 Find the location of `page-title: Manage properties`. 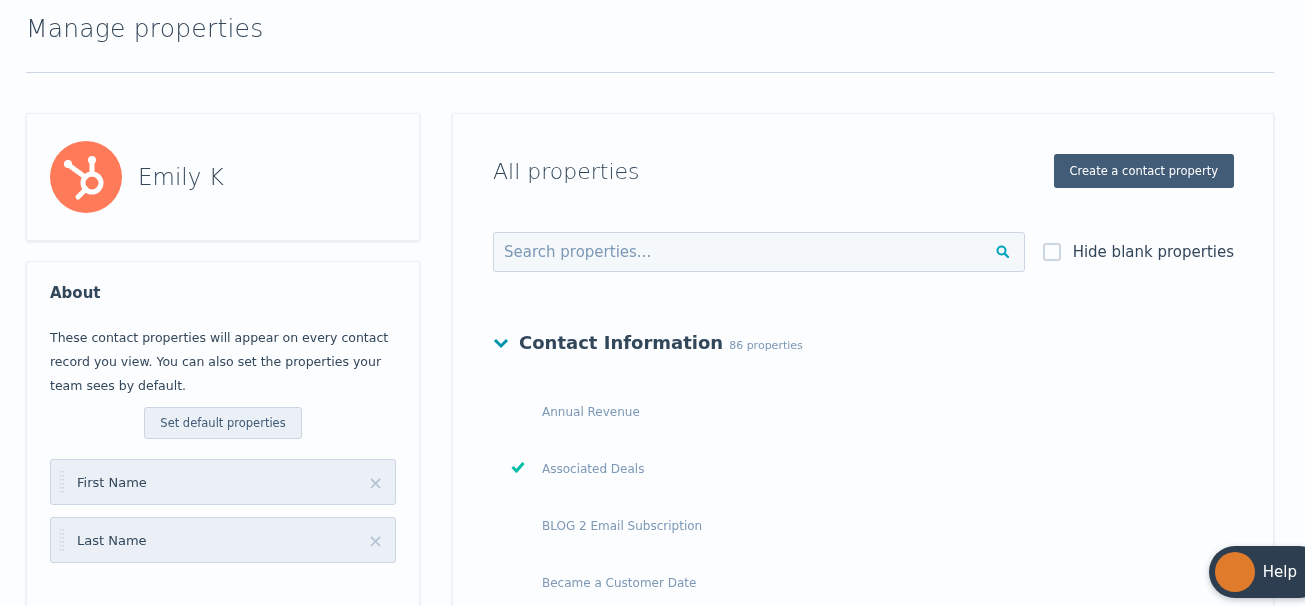

page-title: Manage properties is located at coordinates (145, 29).